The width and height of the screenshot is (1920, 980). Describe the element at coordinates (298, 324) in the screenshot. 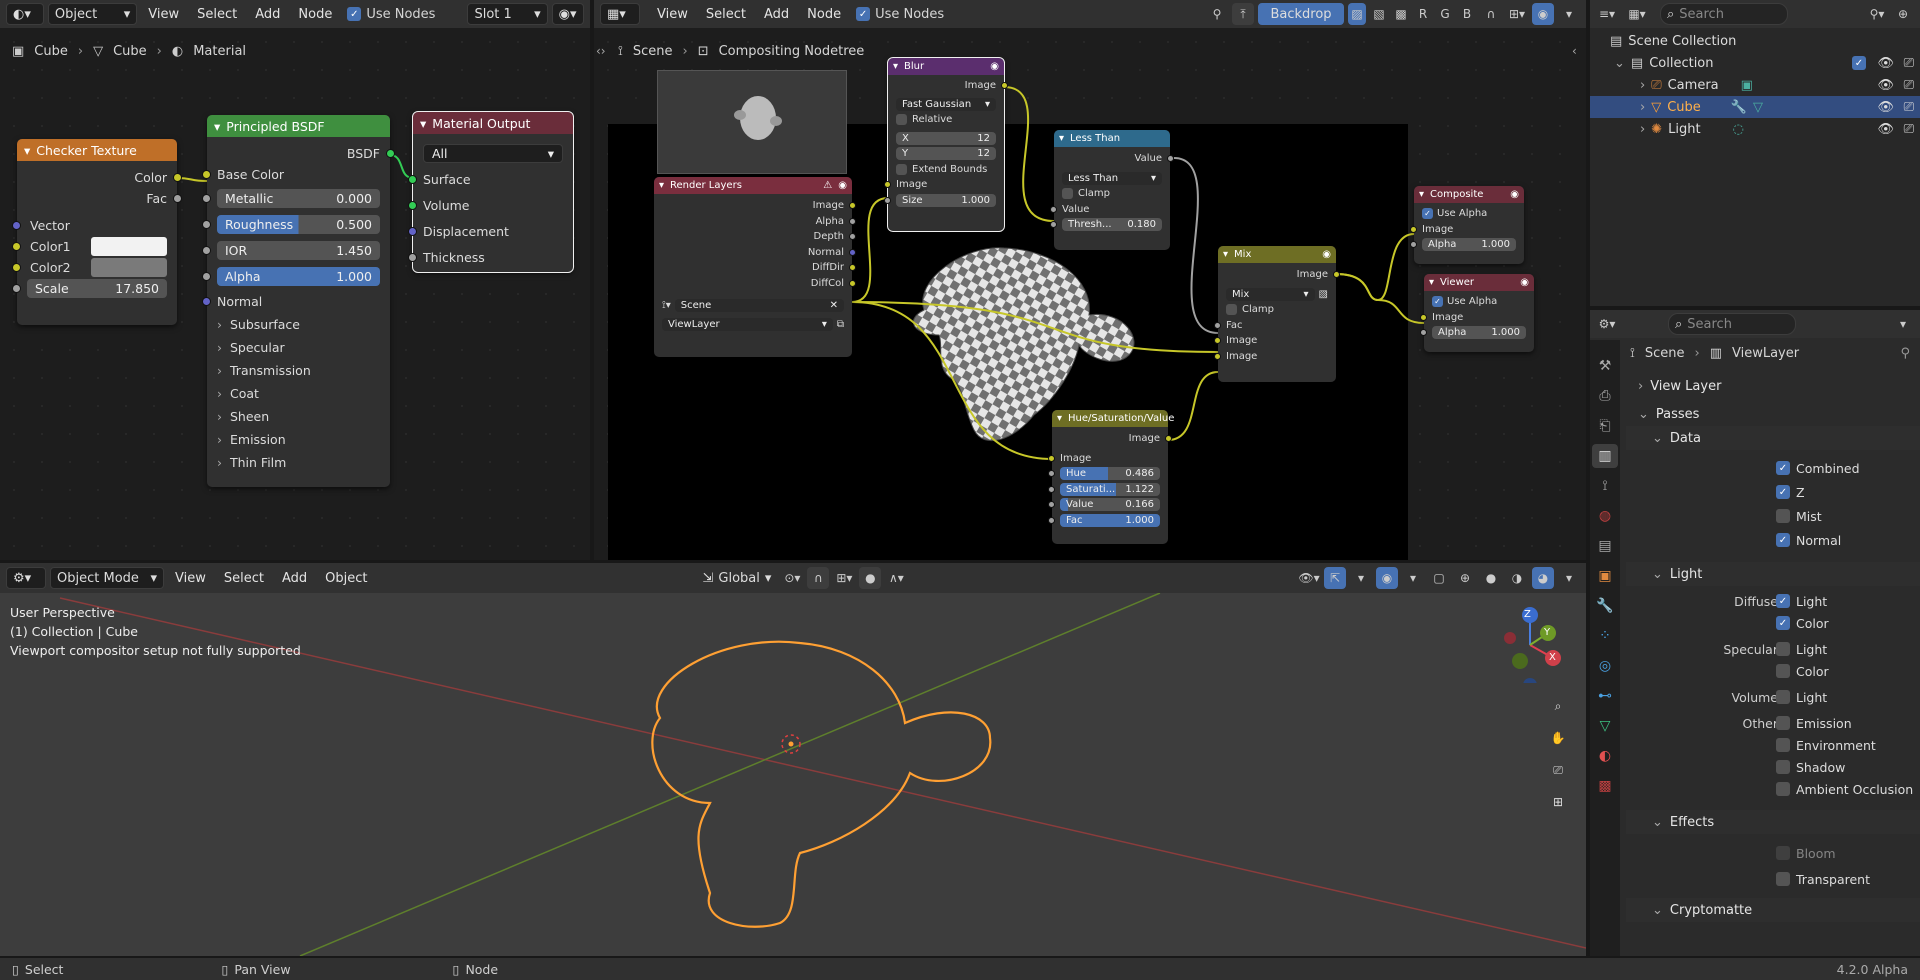

I see `panel-subsurface: › Subsurface` at that location.